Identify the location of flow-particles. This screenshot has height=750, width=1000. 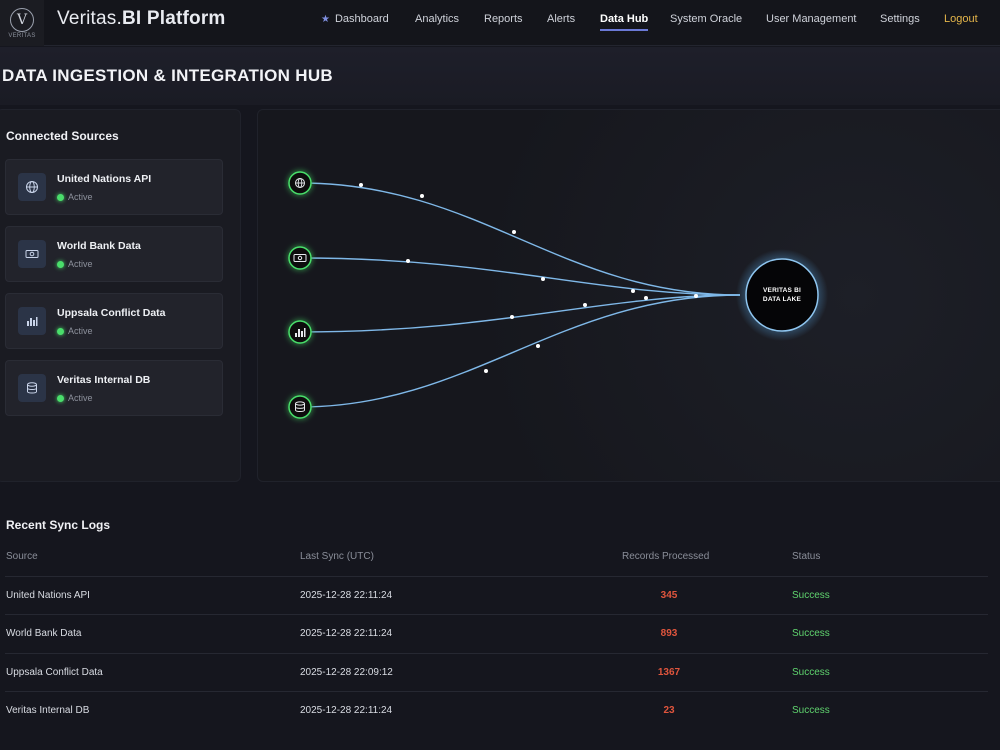
(528, 278).